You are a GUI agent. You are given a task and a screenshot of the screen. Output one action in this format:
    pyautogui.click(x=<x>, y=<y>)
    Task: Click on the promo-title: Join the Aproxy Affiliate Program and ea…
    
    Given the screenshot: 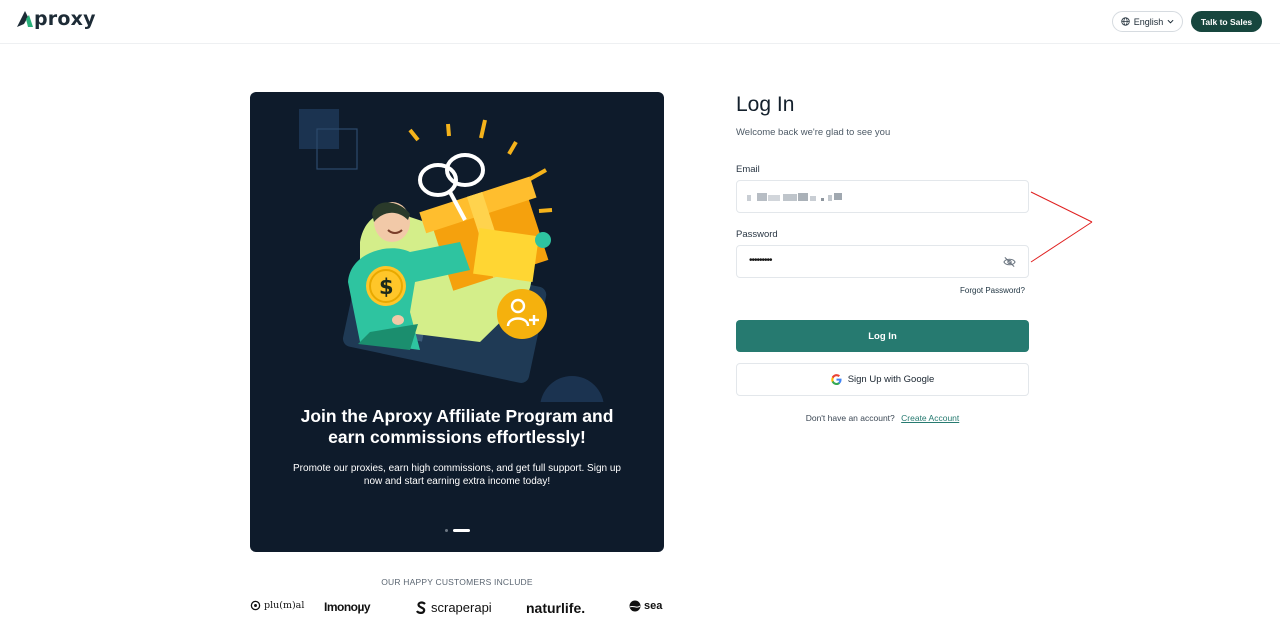 What is the action you would take?
    pyautogui.click(x=457, y=426)
    